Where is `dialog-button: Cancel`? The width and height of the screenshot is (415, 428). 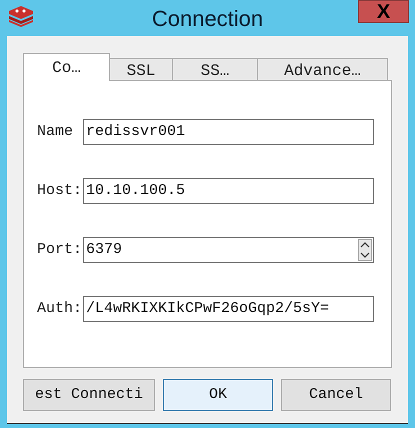
dialog-button: Cancel is located at coordinates (336, 395).